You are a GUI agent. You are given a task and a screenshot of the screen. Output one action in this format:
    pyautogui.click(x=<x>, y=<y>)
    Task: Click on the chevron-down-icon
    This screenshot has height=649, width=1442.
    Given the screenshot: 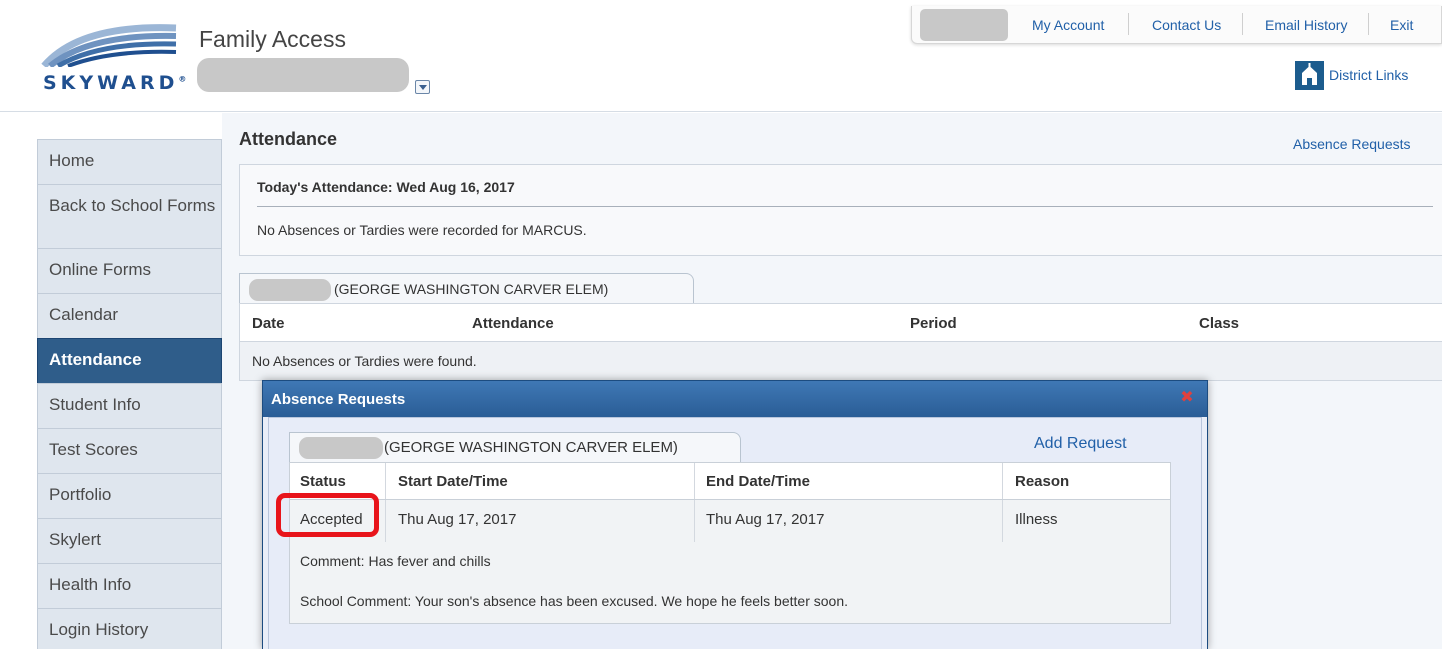 What is the action you would take?
    pyautogui.click(x=422, y=87)
    